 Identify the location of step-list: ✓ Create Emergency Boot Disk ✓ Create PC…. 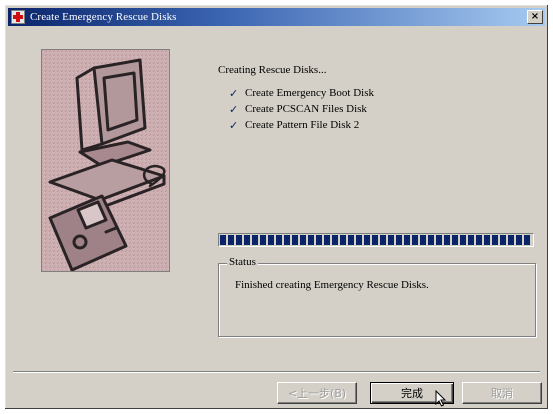
(301, 109).